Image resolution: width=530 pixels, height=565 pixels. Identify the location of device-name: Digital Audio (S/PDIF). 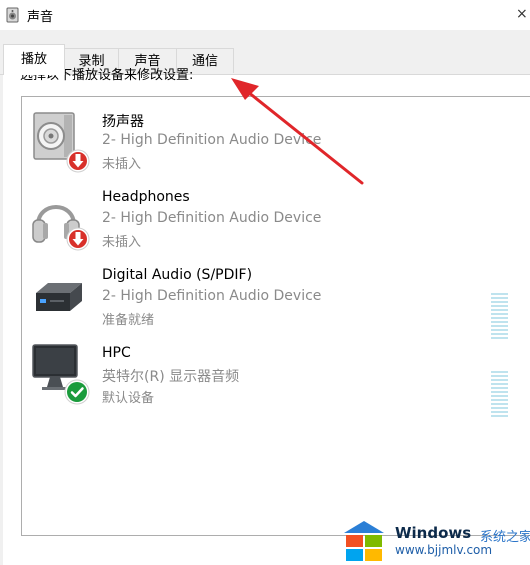
(177, 275).